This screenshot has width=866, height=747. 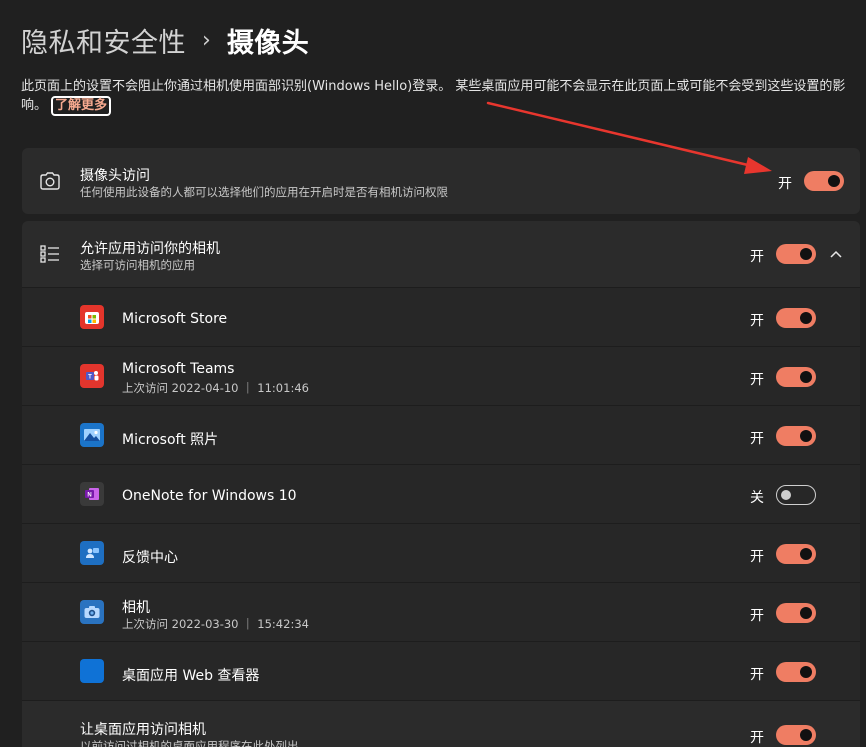 I want to click on web-viewer-icon, so click(x=92, y=671).